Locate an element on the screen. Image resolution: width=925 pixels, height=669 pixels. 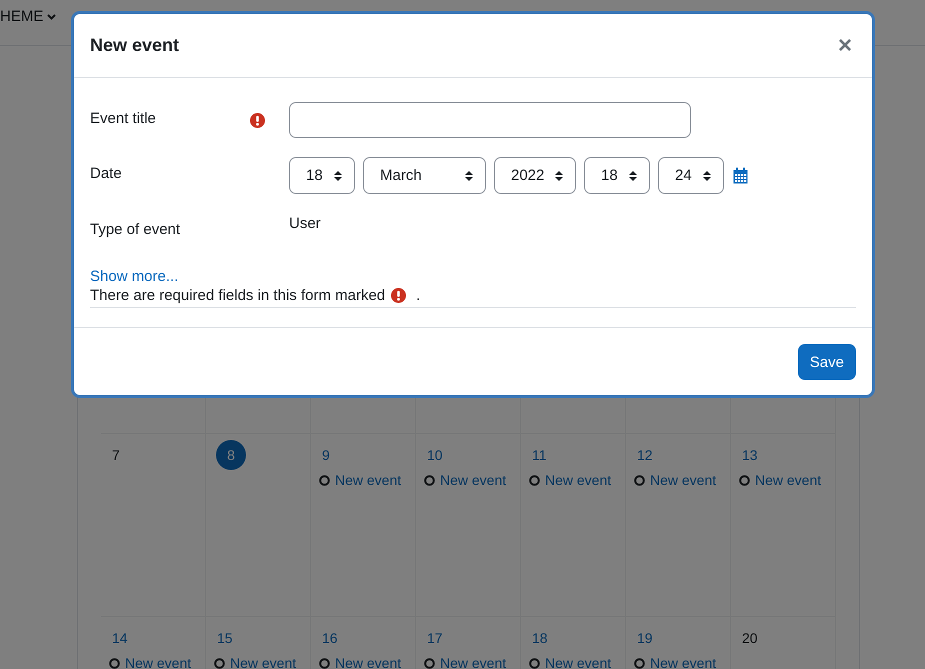
day-number: 18 is located at coordinates (539, 638).